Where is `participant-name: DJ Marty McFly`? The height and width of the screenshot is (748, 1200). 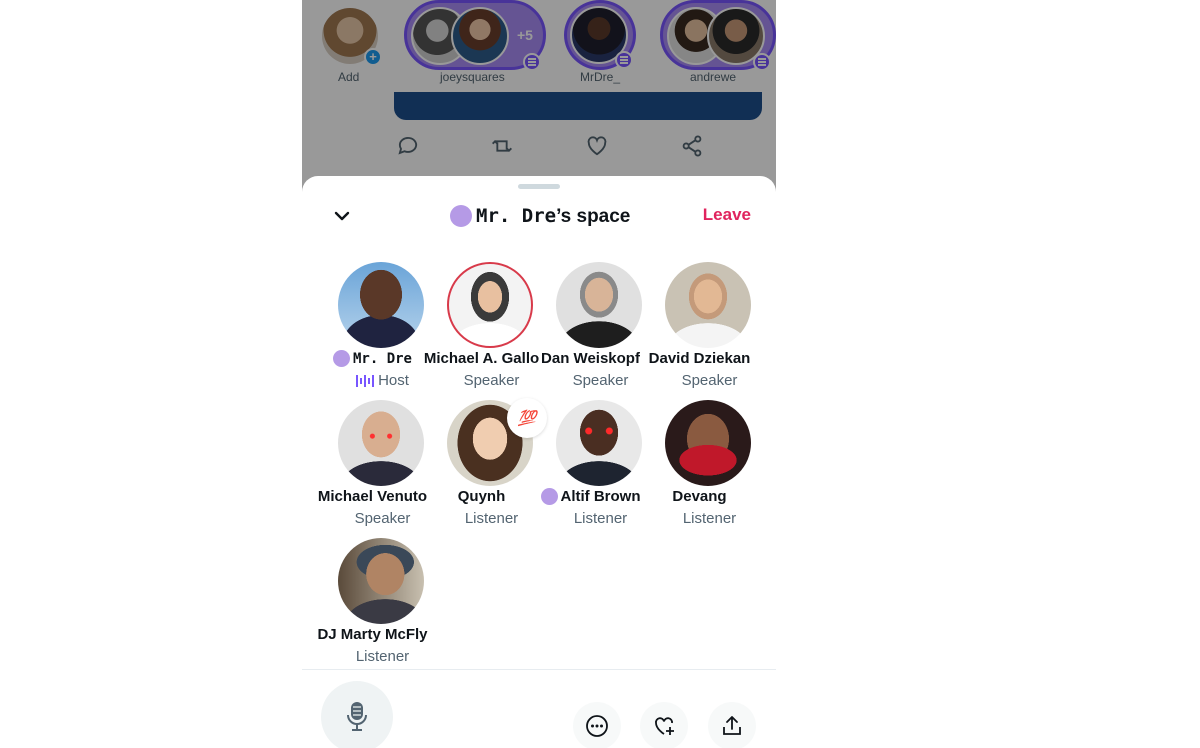
participant-name: DJ Marty McFly is located at coordinates (372, 634).